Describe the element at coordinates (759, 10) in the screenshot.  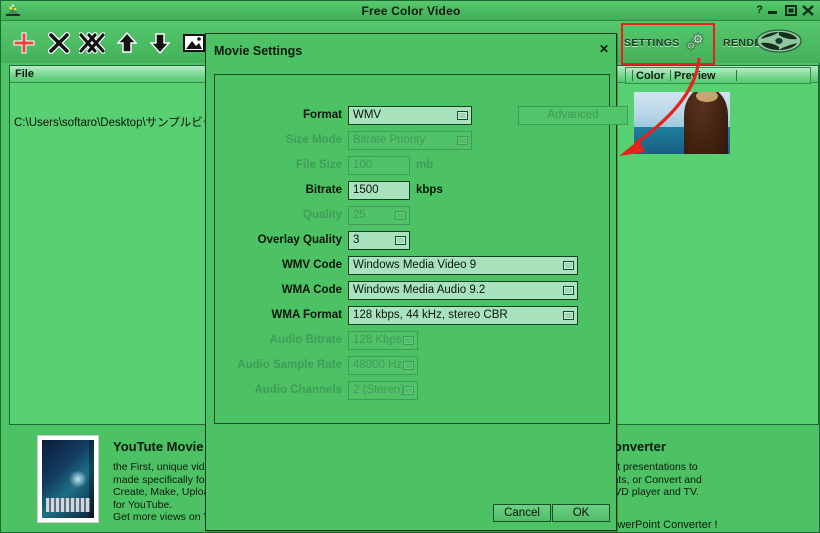
I see `help-button: ?` at that location.